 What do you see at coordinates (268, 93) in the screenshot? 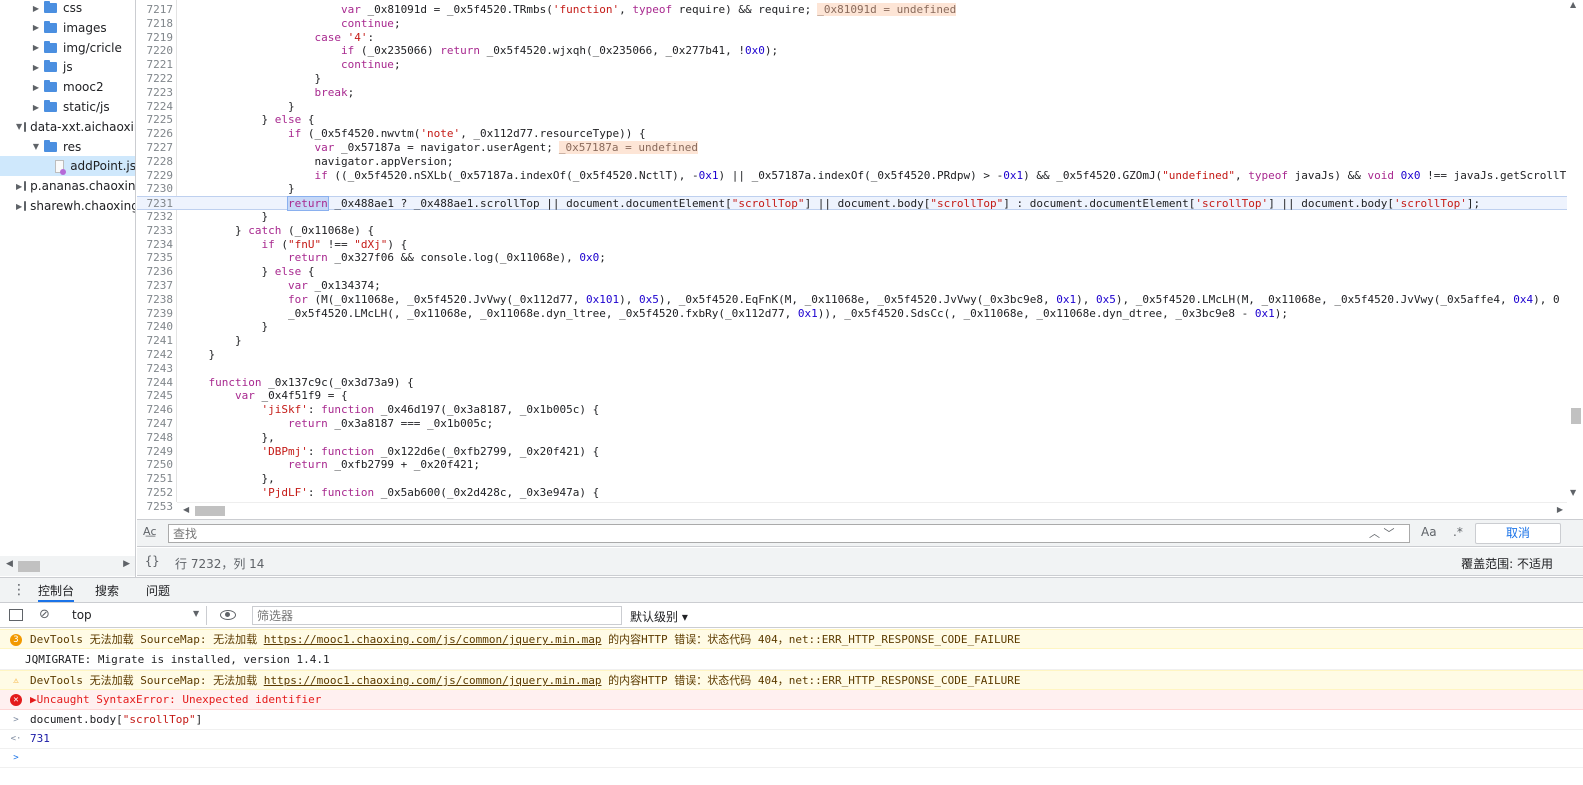
I see `code-text: break;` at bounding box center [268, 93].